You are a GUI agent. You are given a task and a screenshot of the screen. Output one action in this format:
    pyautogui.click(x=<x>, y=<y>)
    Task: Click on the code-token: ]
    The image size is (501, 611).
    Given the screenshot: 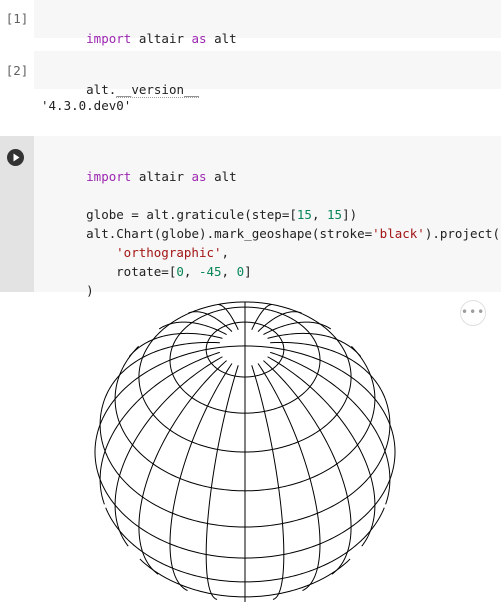 What is the action you would take?
    pyautogui.click(x=248, y=271)
    